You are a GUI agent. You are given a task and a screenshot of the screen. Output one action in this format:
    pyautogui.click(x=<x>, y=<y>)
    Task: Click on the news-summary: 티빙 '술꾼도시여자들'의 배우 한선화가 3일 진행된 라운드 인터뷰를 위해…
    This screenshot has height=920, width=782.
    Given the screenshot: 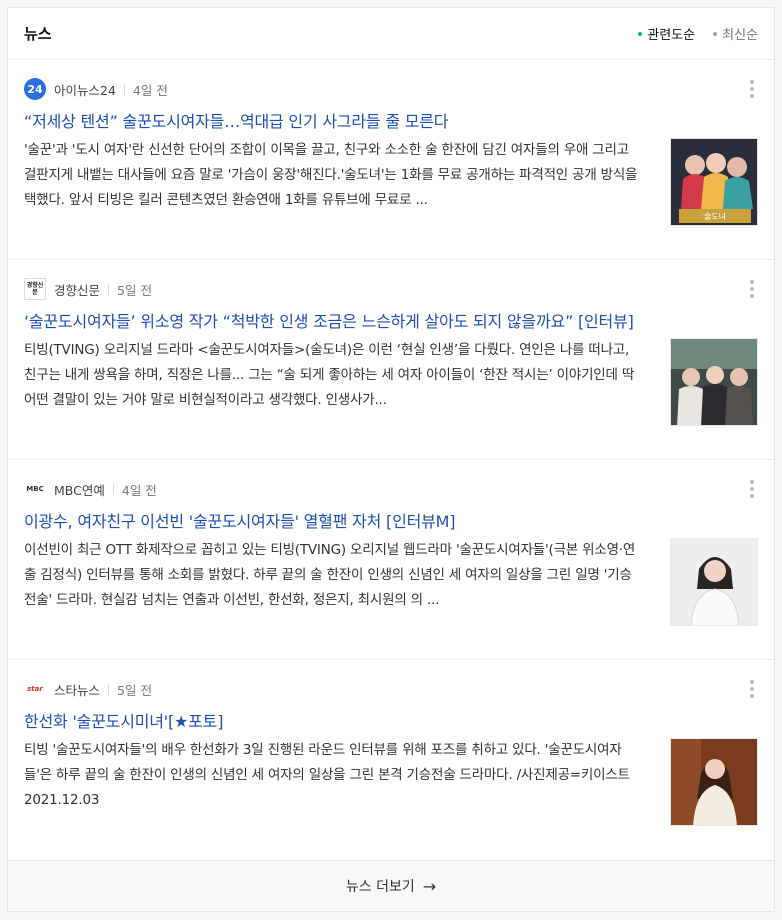 What is the action you would take?
    pyautogui.click(x=327, y=775)
    